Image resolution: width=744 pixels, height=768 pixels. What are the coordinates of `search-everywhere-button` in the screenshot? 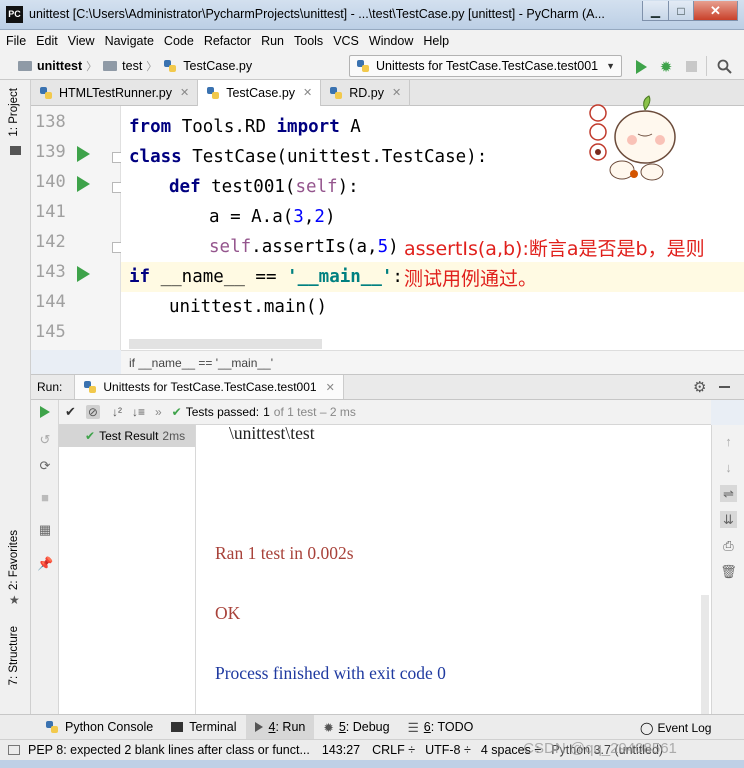 It's located at (724, 66).